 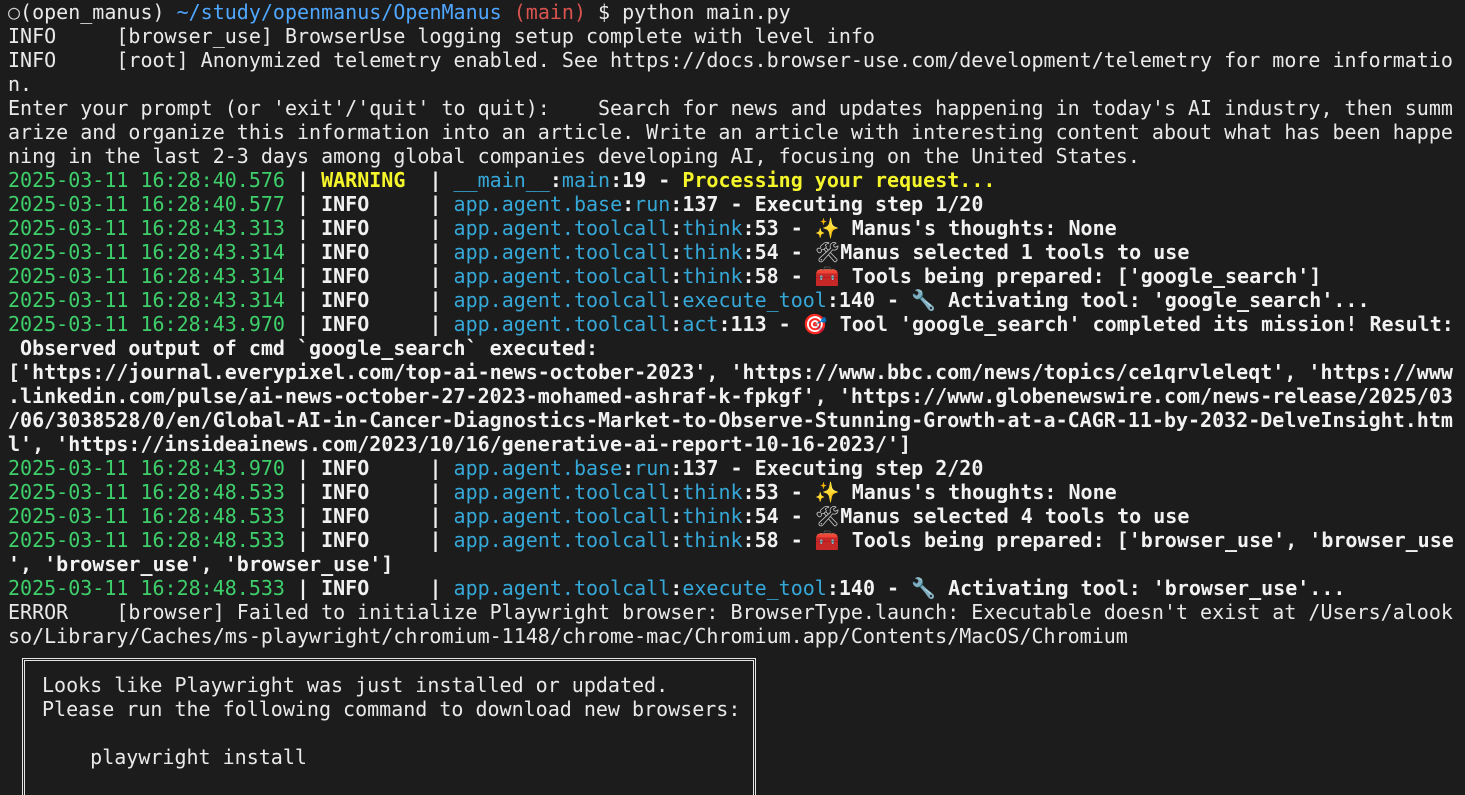 I want to click on log-timestamp: 2025-03-11 16:28:43.313, so click(x=146, y=228).